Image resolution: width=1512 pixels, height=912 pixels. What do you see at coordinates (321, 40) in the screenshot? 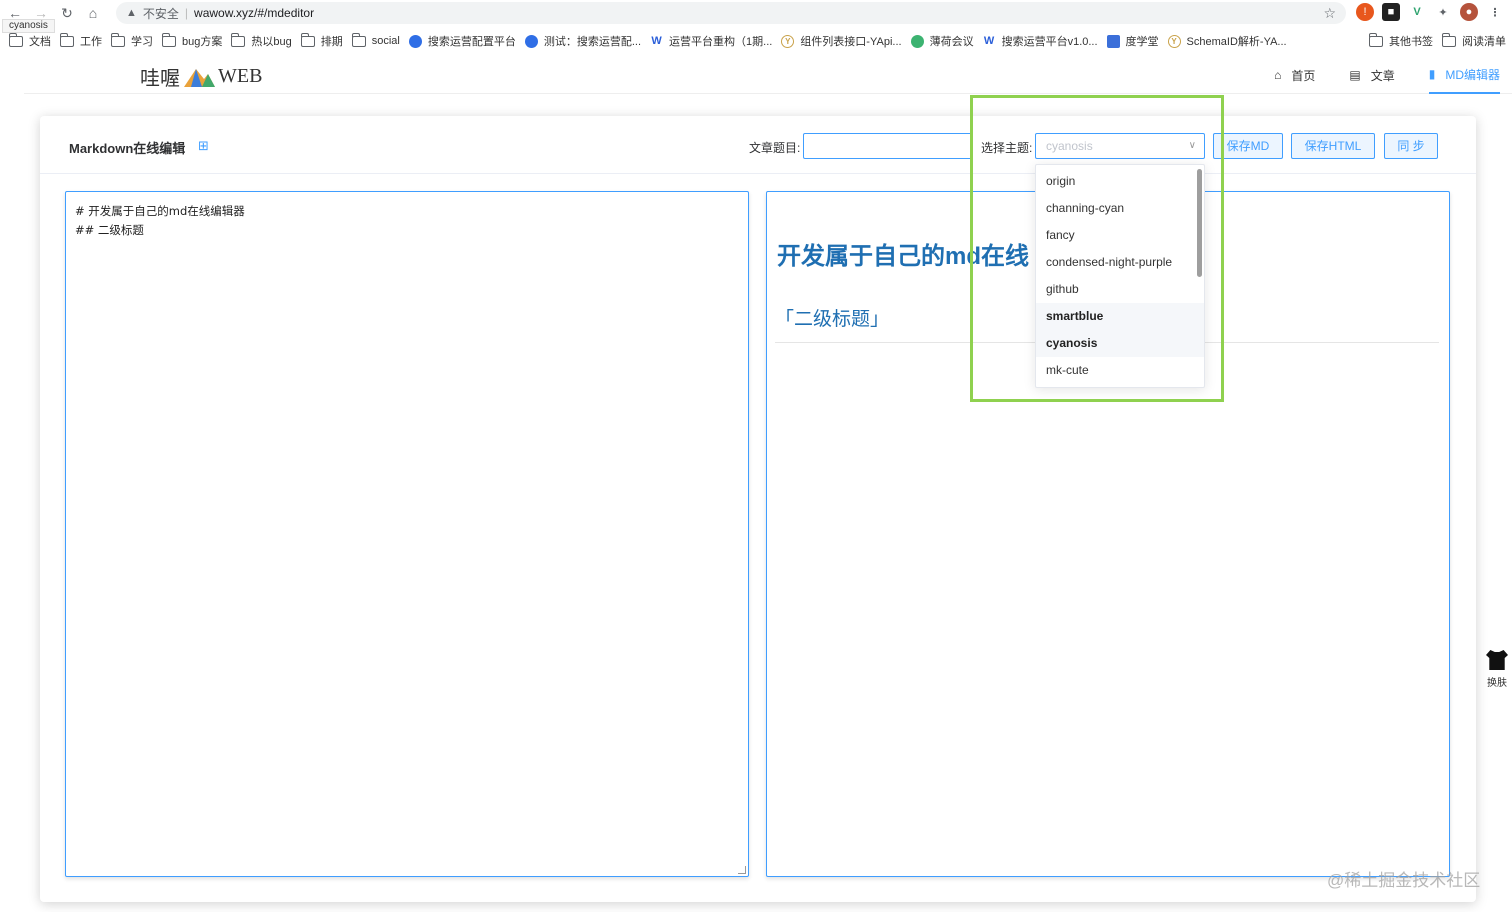
I see `bookmark-5: 排期` at bounding box center [321, 40].